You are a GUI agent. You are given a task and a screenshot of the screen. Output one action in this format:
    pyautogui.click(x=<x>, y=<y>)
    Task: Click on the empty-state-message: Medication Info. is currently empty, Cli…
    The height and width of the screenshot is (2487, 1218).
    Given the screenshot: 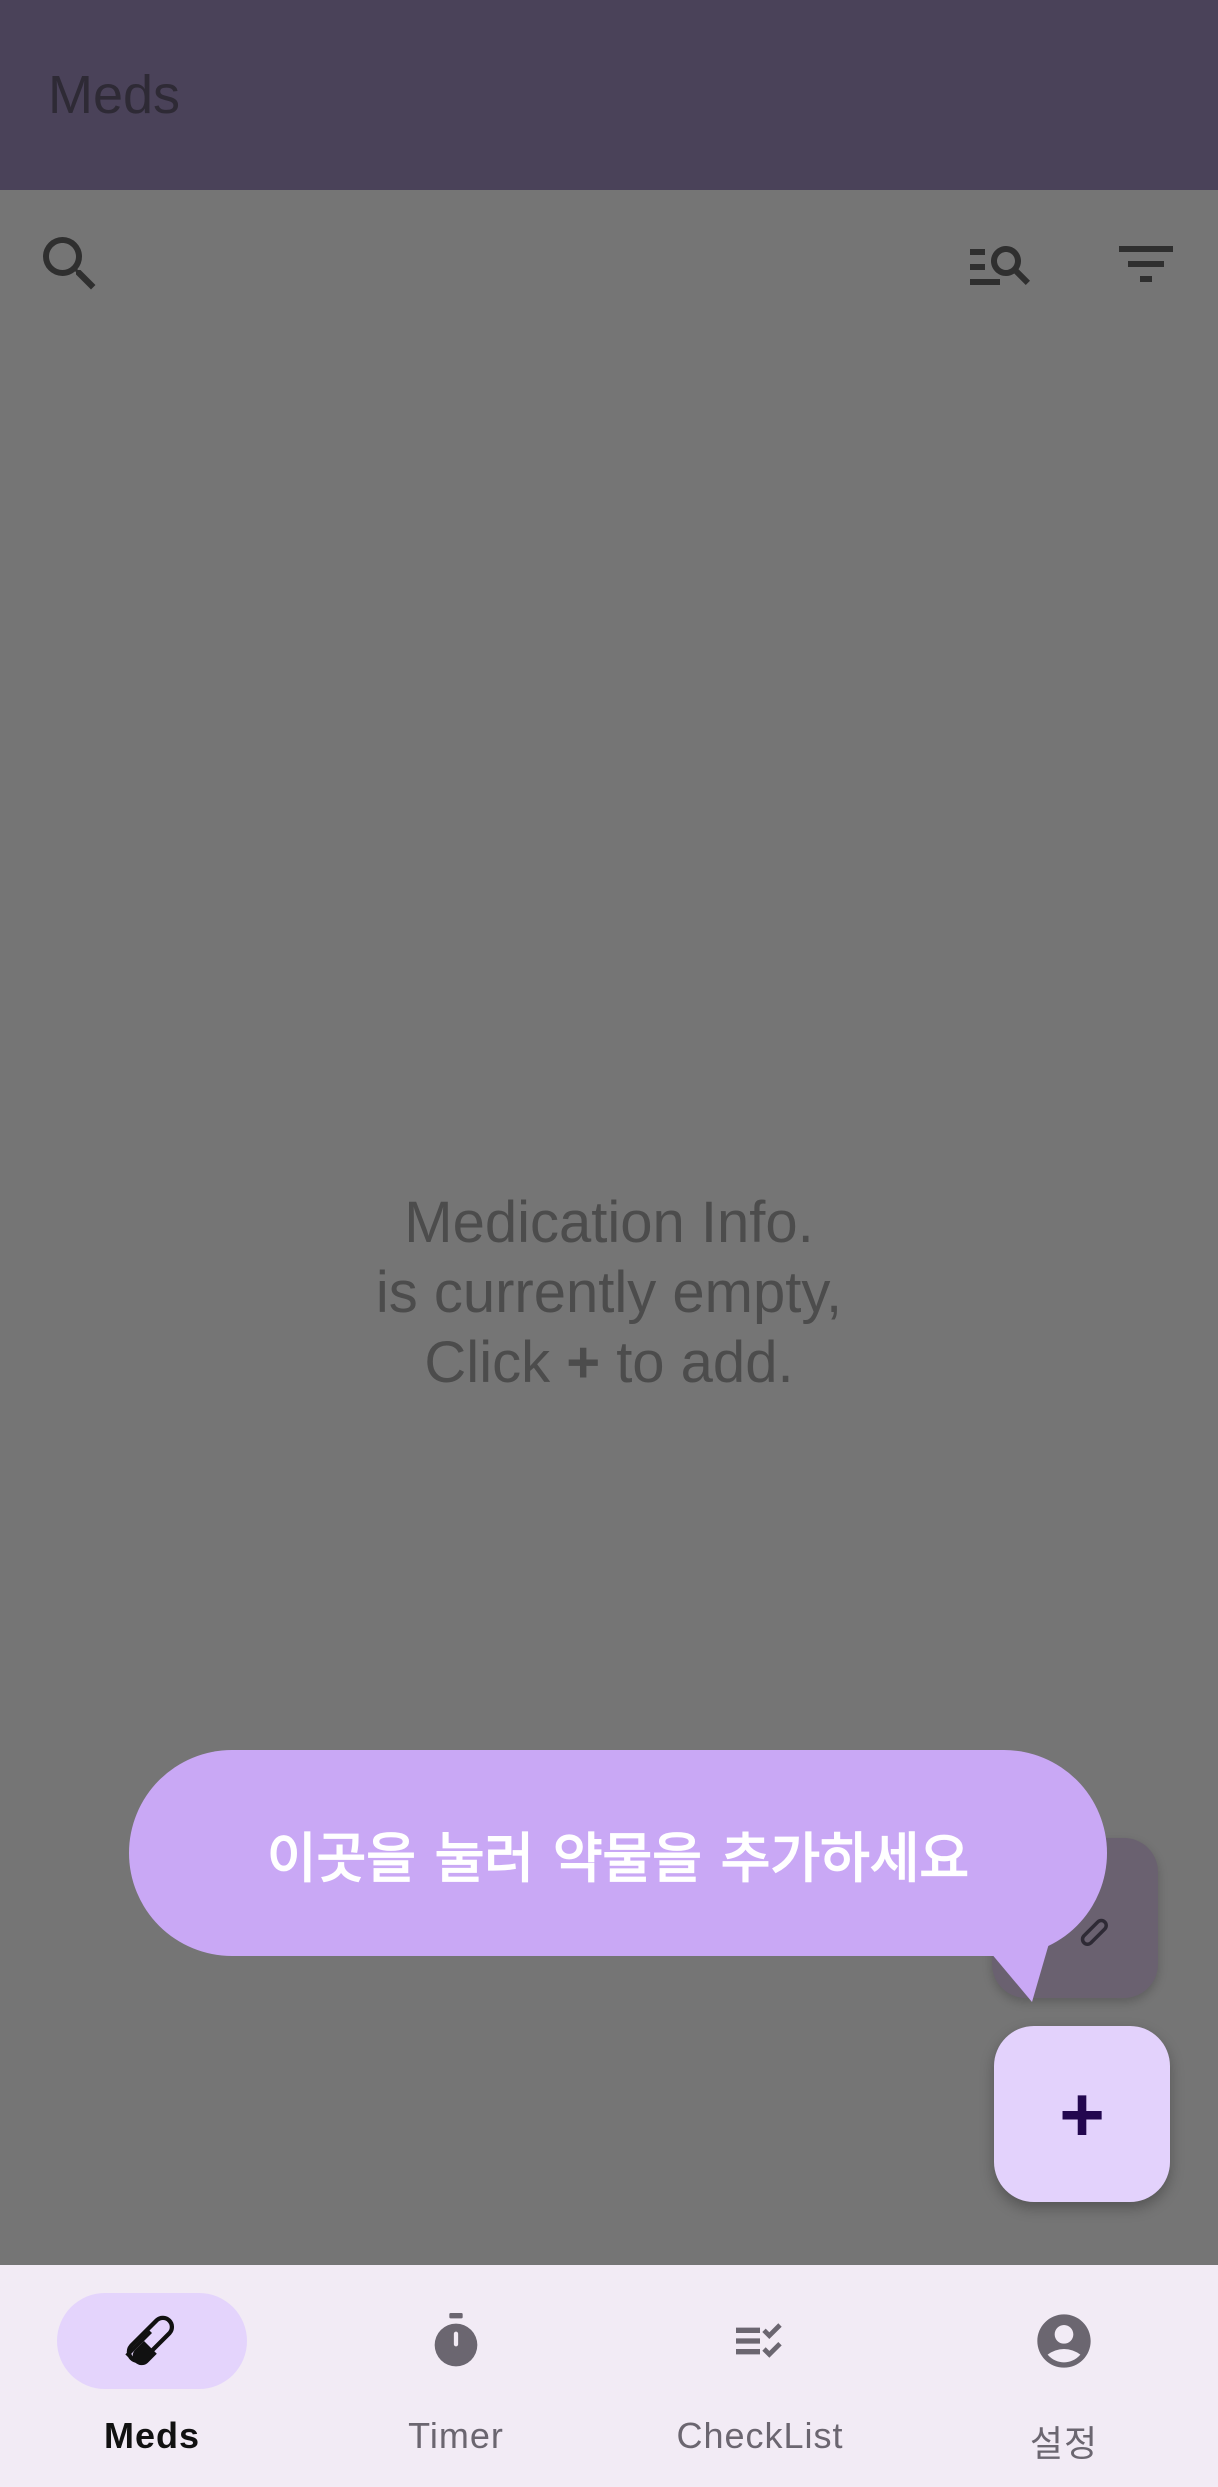 What is the action you would take?
    pyautogui.click(x=609, y=1293)
    